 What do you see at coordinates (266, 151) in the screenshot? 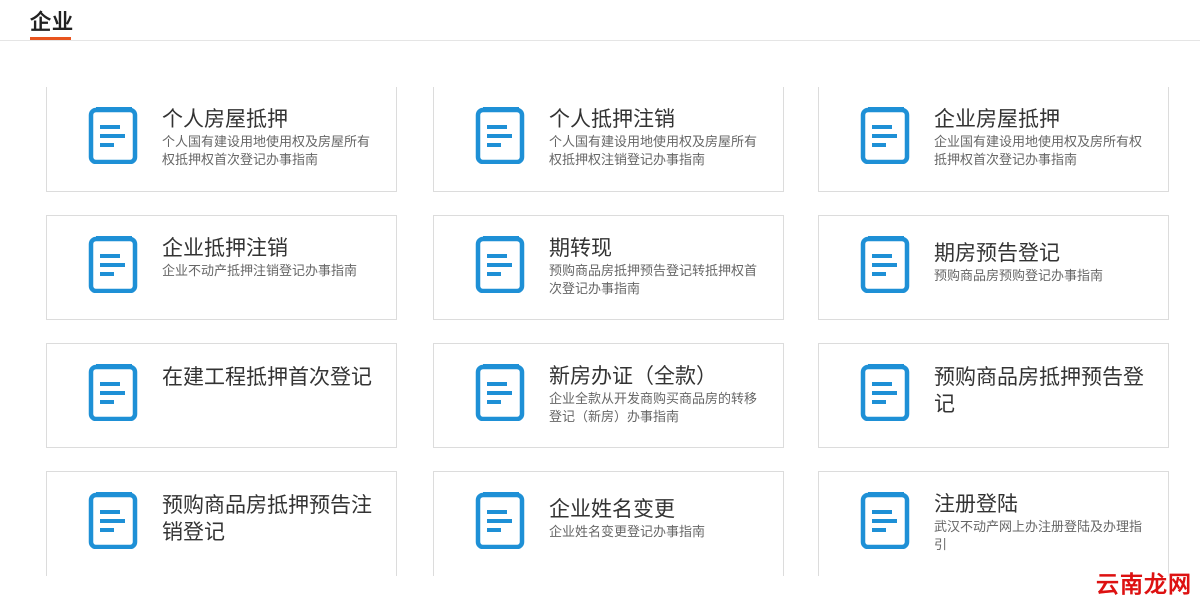
I see `card-description: 个人国有建设用地使用权及房屋所有权抵押权首次登记办事指南` at bounding box center [266, 151].